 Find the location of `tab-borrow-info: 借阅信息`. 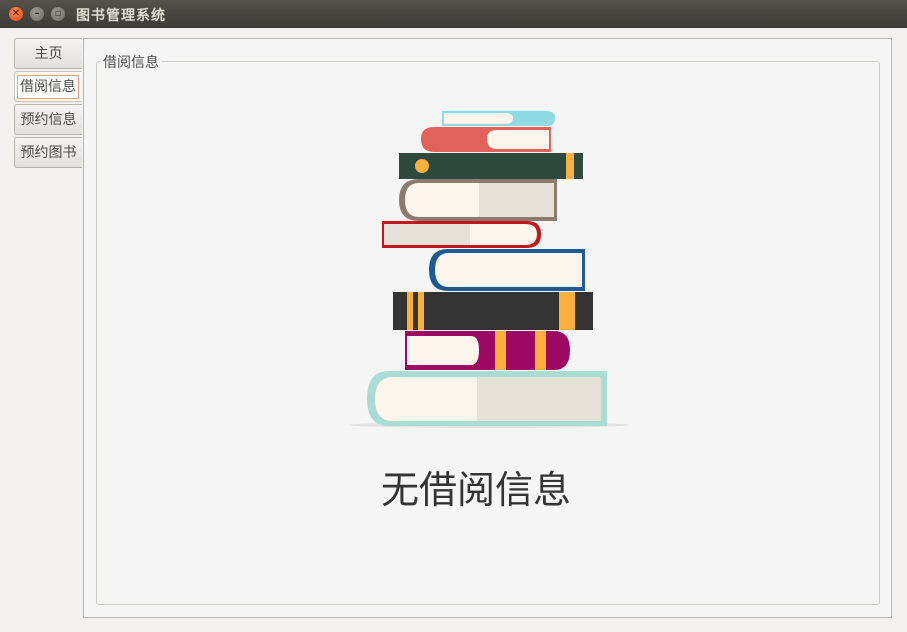

tab-borrow-info: 借阅信息 is located at coordinates (48, 86).